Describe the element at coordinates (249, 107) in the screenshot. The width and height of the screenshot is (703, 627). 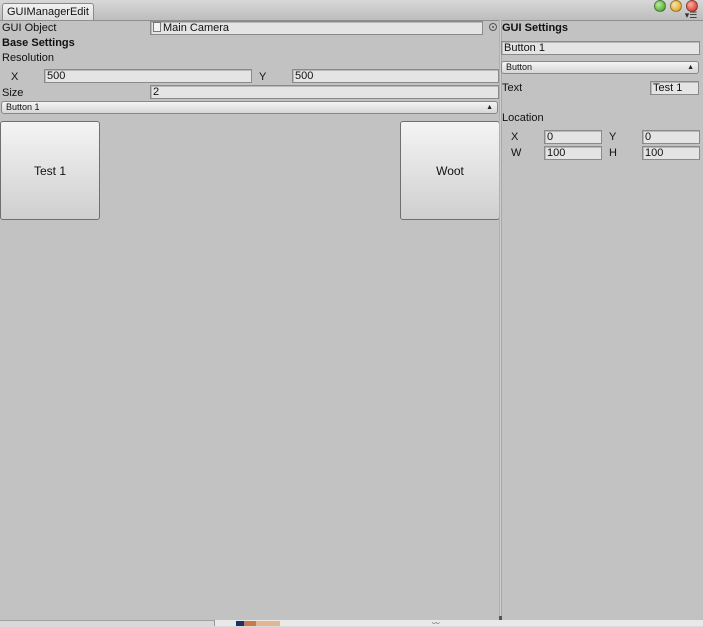
I see `element-select-dropdown: Button 1 ▲` at that location.